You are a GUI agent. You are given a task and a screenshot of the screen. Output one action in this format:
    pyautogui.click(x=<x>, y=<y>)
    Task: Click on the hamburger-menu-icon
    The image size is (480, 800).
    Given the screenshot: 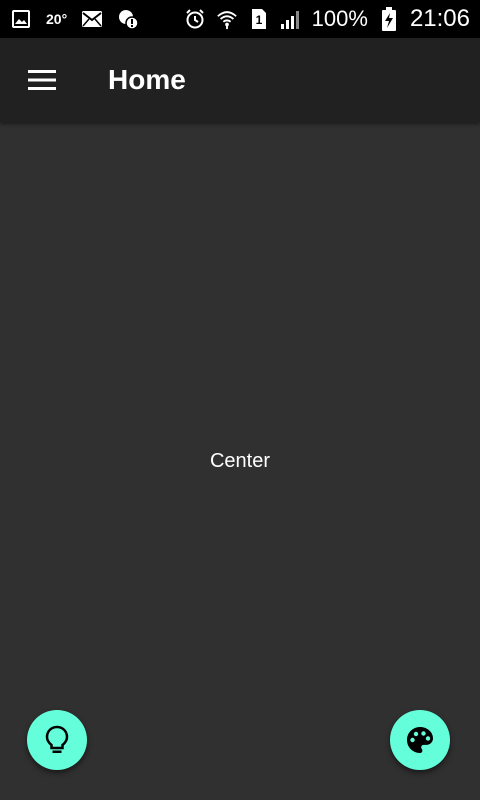 What is the action you would take?
    pyautogui.click(x=42, y=80)
    